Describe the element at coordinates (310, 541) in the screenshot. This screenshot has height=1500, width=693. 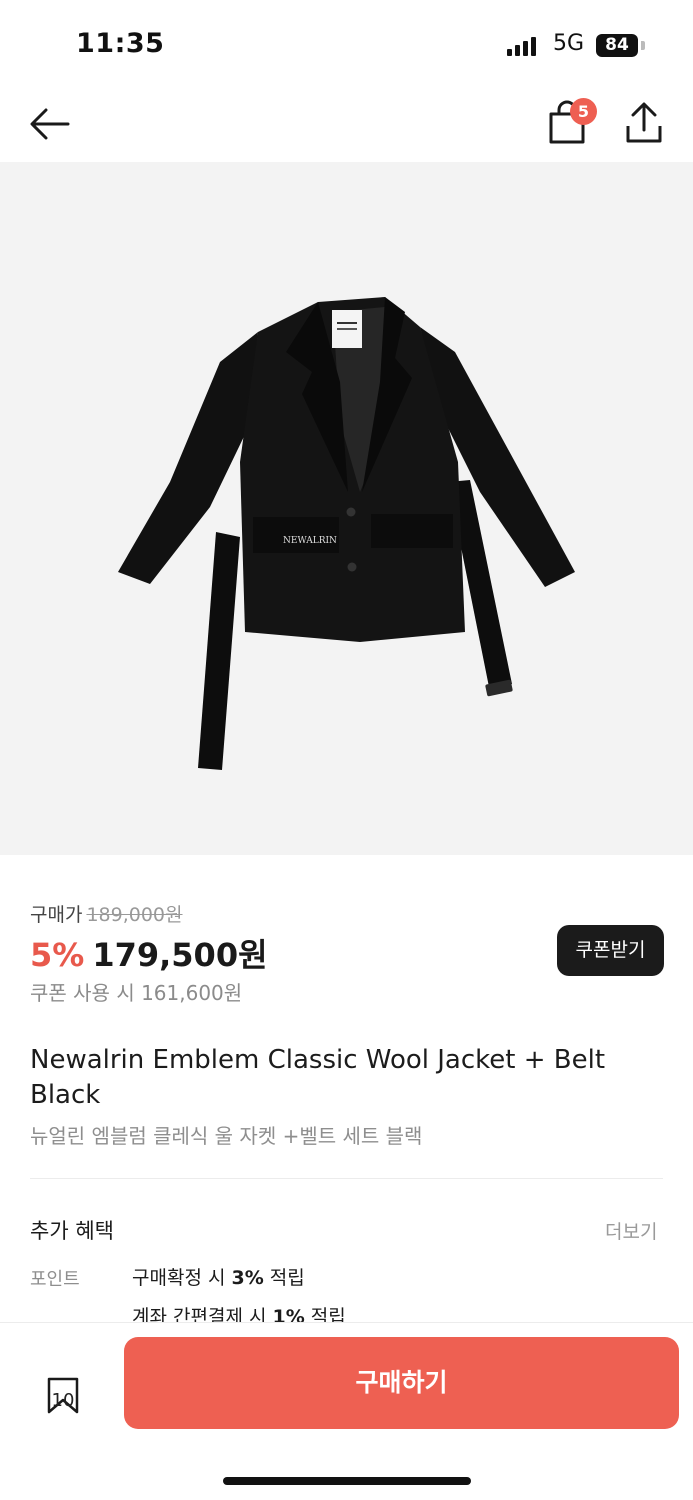
I see `jacket-emblem-text: NEWALRIN` at that location.